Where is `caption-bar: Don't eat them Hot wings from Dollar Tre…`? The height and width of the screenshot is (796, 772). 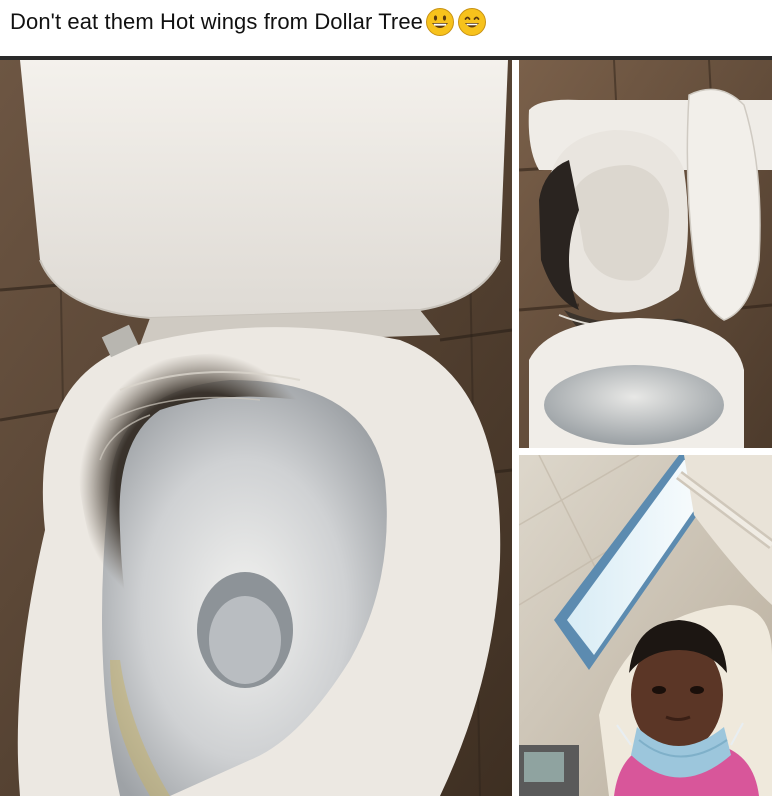
caption-bar: Don't eat them Hot wings from Dollar Tre… is located at coordinates (386, 22).